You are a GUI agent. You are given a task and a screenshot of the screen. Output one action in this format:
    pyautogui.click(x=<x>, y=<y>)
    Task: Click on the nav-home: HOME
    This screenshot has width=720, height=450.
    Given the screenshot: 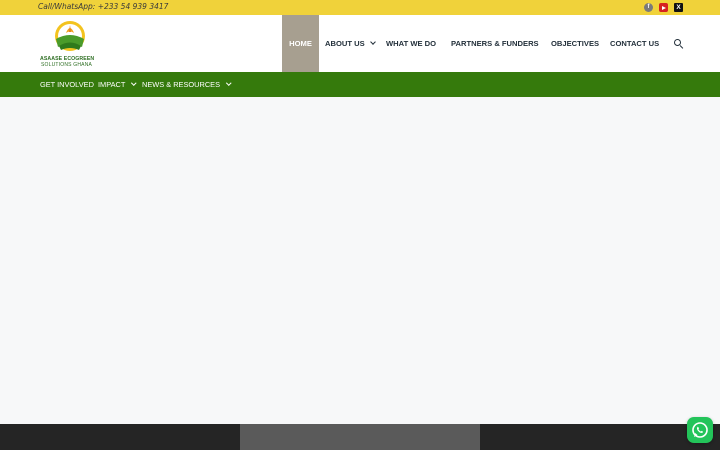 What is the action you would take?
    pyautogui.click(x=300, y=43)
    